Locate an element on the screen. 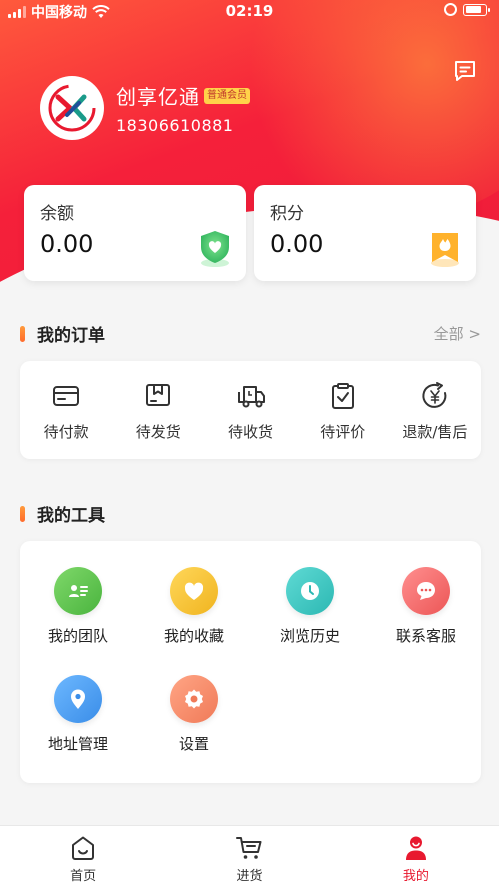 This screenshot has width=499, height=888. tool-address: 地址管理 is located at coordinates (78, 714).